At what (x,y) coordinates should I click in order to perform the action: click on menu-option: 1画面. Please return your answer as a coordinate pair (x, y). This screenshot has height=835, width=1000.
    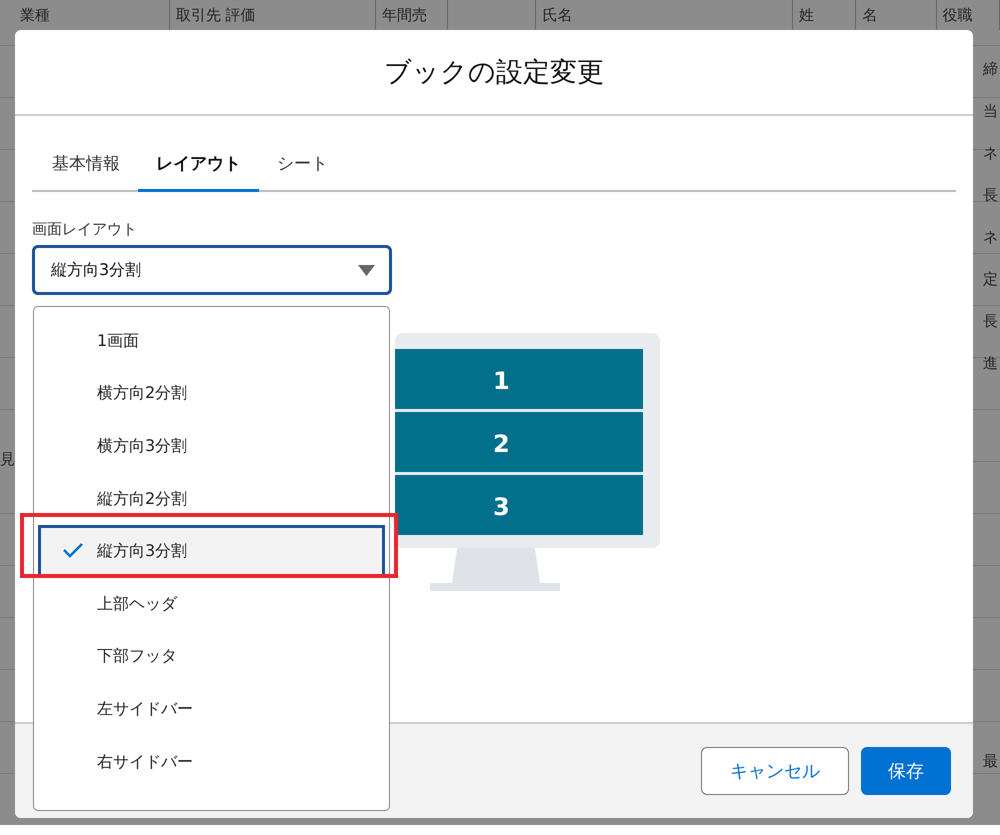
    Looking at the image, I should click on (211, 341).